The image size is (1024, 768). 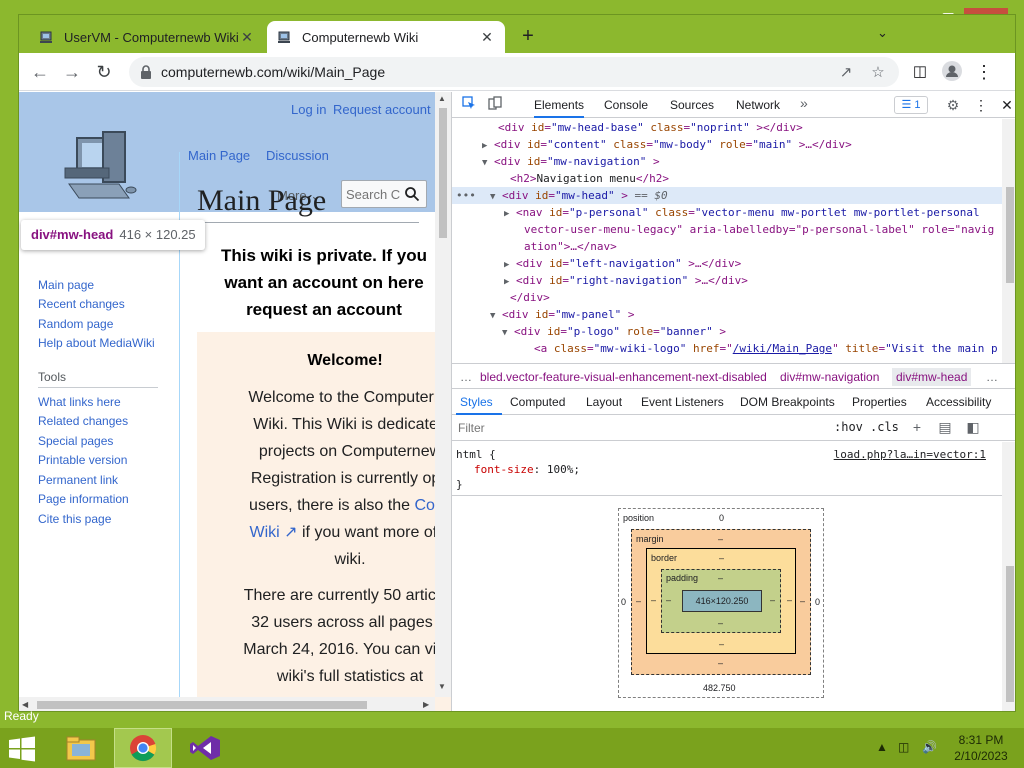 I want to click on sidebar-item-printable-version: Printable version, so click(x=82, y=460).